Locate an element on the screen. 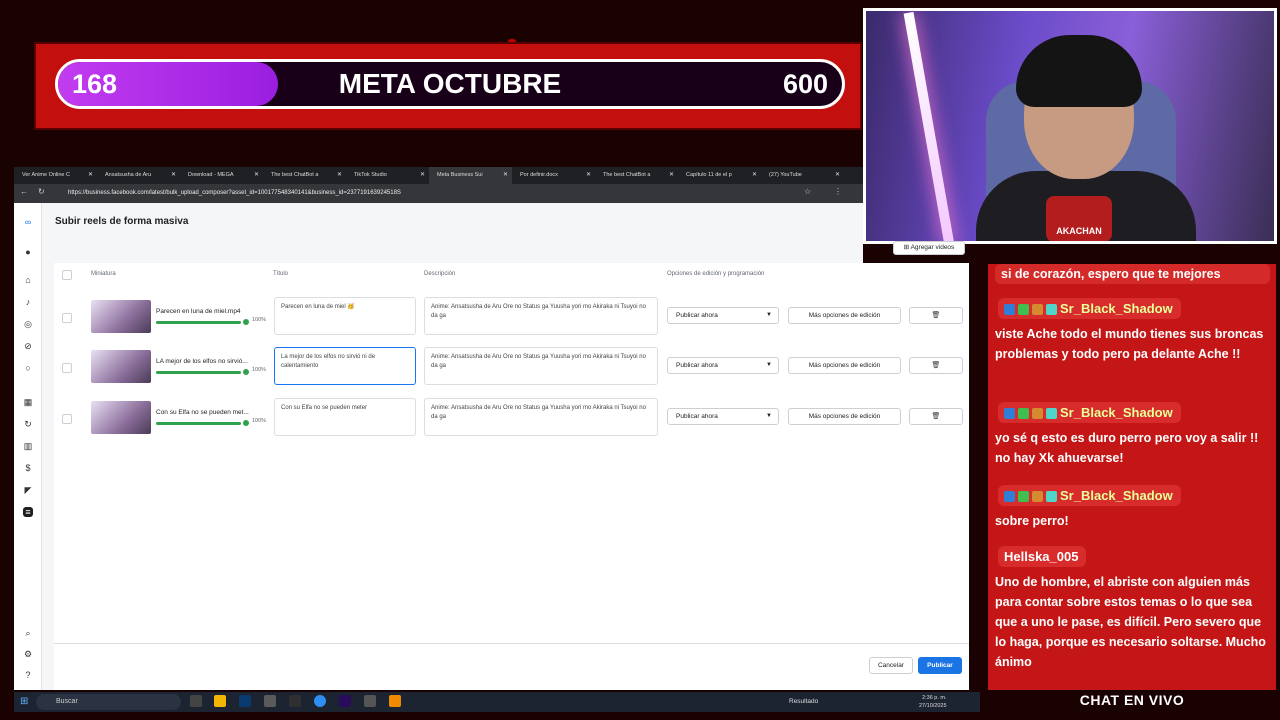 The height and width of the screenshot is (720, 1280). browser-tab: Ver Anime Online C ✕ is located at coordinates (55, 175).